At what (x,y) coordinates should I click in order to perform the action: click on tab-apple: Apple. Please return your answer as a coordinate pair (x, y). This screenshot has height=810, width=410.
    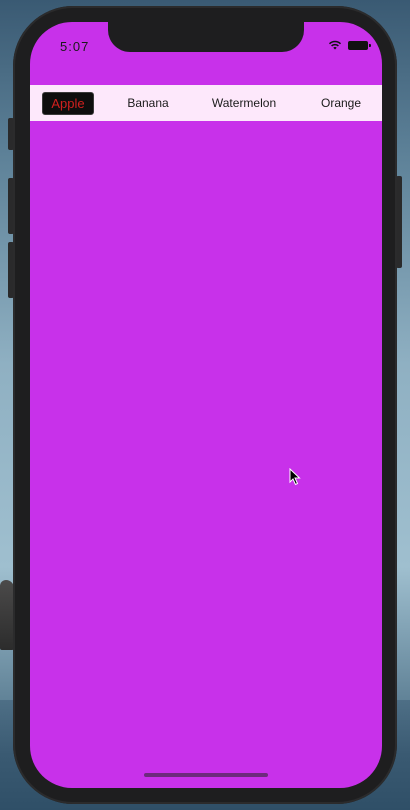
    Looking at the image, I should click on (68, 103).